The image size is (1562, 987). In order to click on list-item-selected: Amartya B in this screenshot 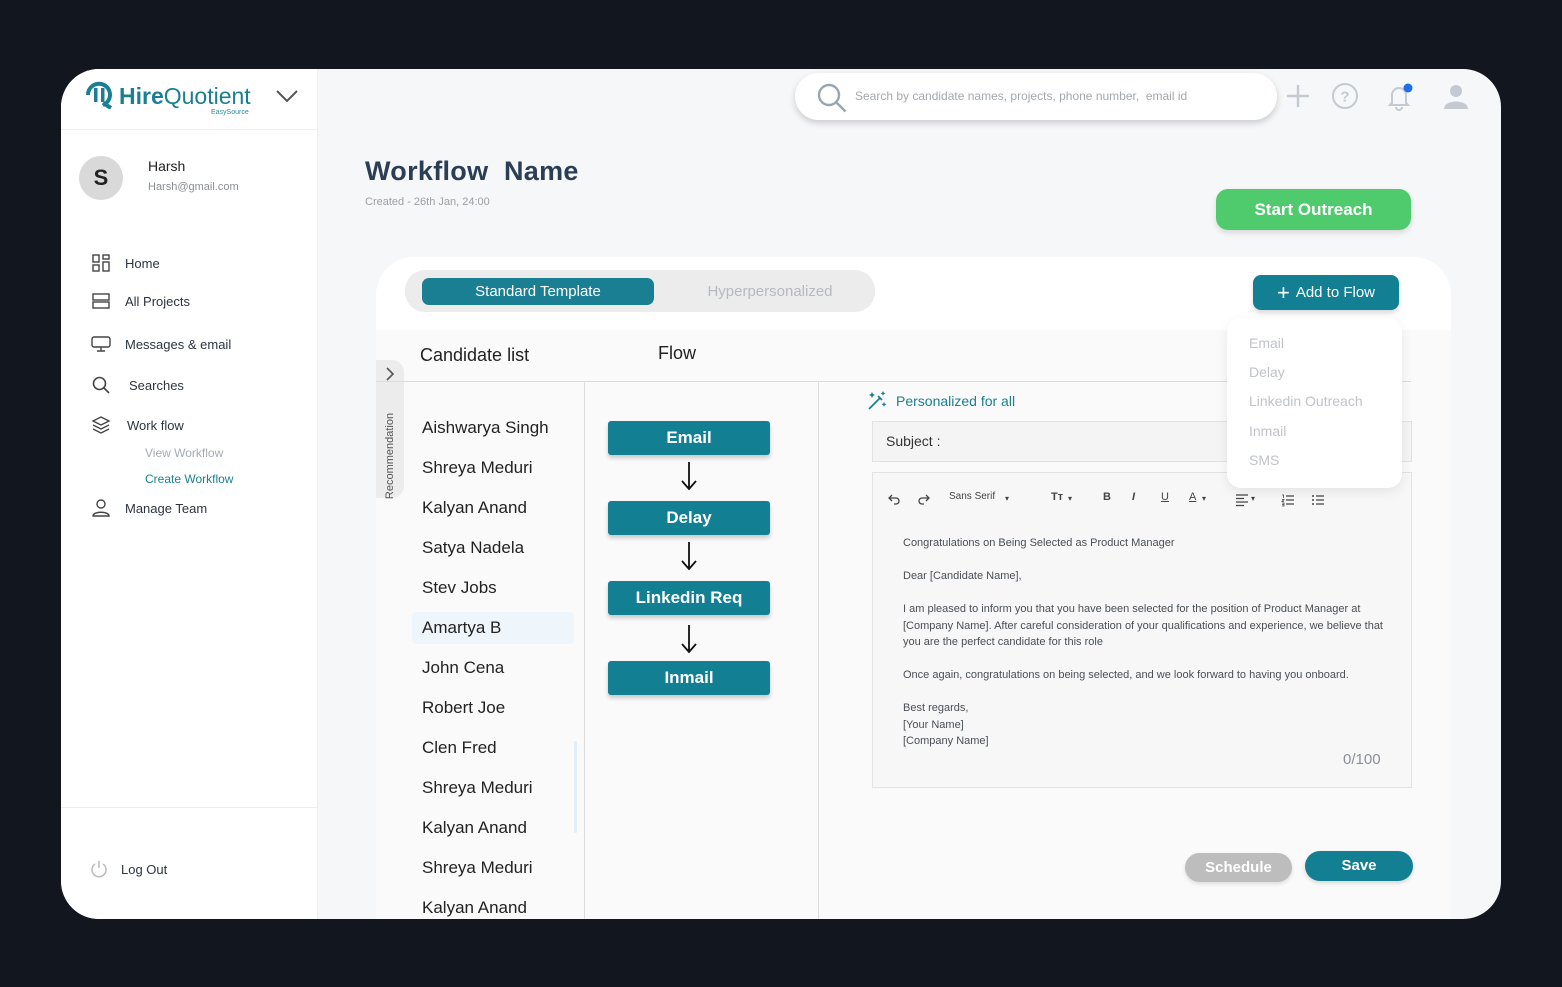, I will do `click(493, 628)`.